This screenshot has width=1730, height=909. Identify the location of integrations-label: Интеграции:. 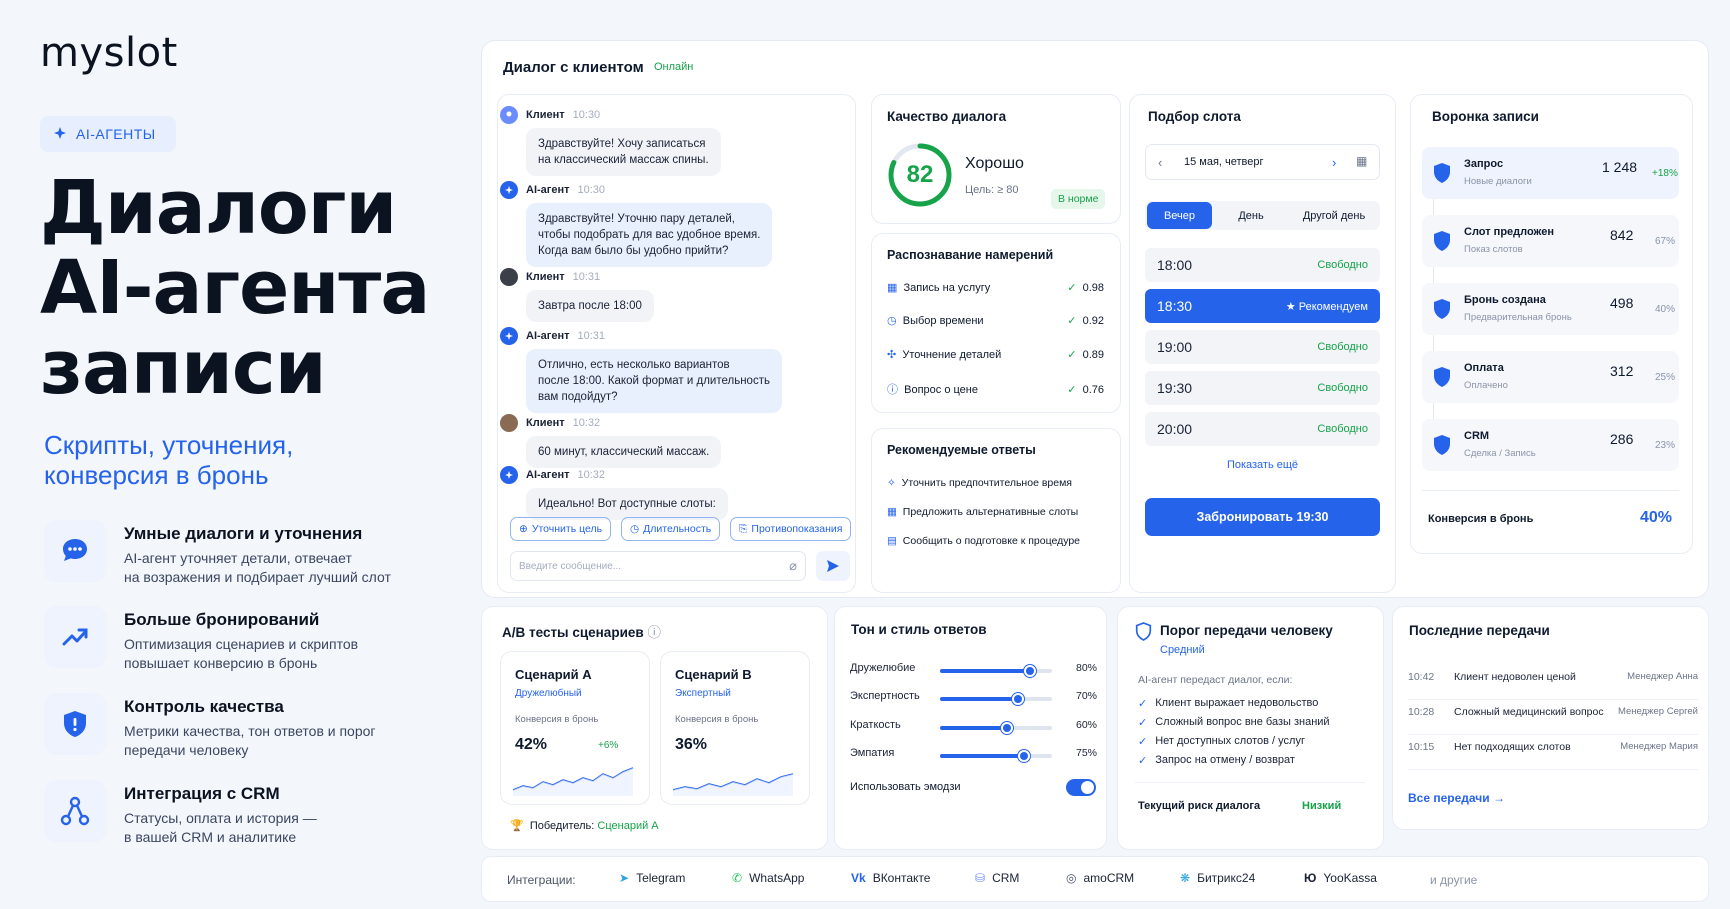
(541, 880).